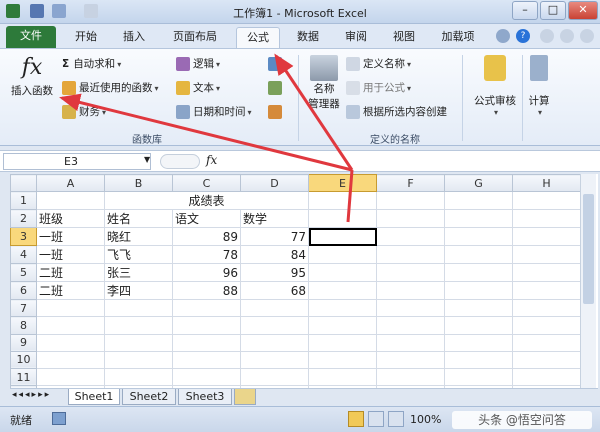 The height and width of the screenshot is (432, 600). What do you see at coordinates (206, 377) in the screenshot?
I see `cell-C11` at bounding box center [206, 377].